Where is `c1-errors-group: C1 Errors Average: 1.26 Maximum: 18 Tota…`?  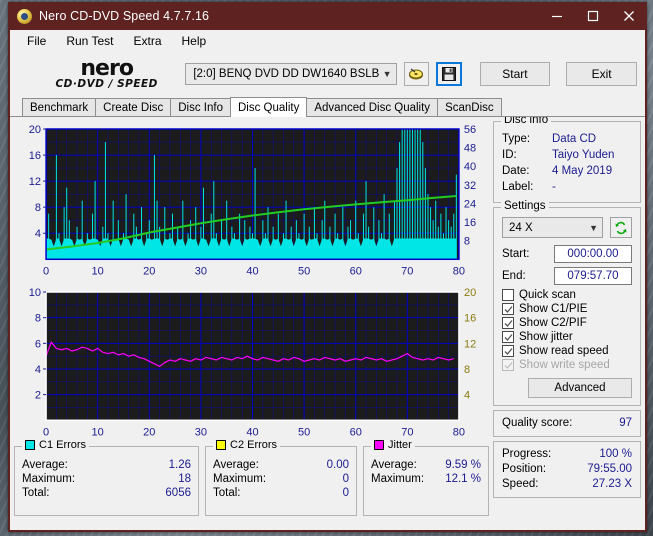
c1-errors-group: C1 Errors Average: 1.26 Maximum: 18 Tota… is located at coordinates (106, 477).